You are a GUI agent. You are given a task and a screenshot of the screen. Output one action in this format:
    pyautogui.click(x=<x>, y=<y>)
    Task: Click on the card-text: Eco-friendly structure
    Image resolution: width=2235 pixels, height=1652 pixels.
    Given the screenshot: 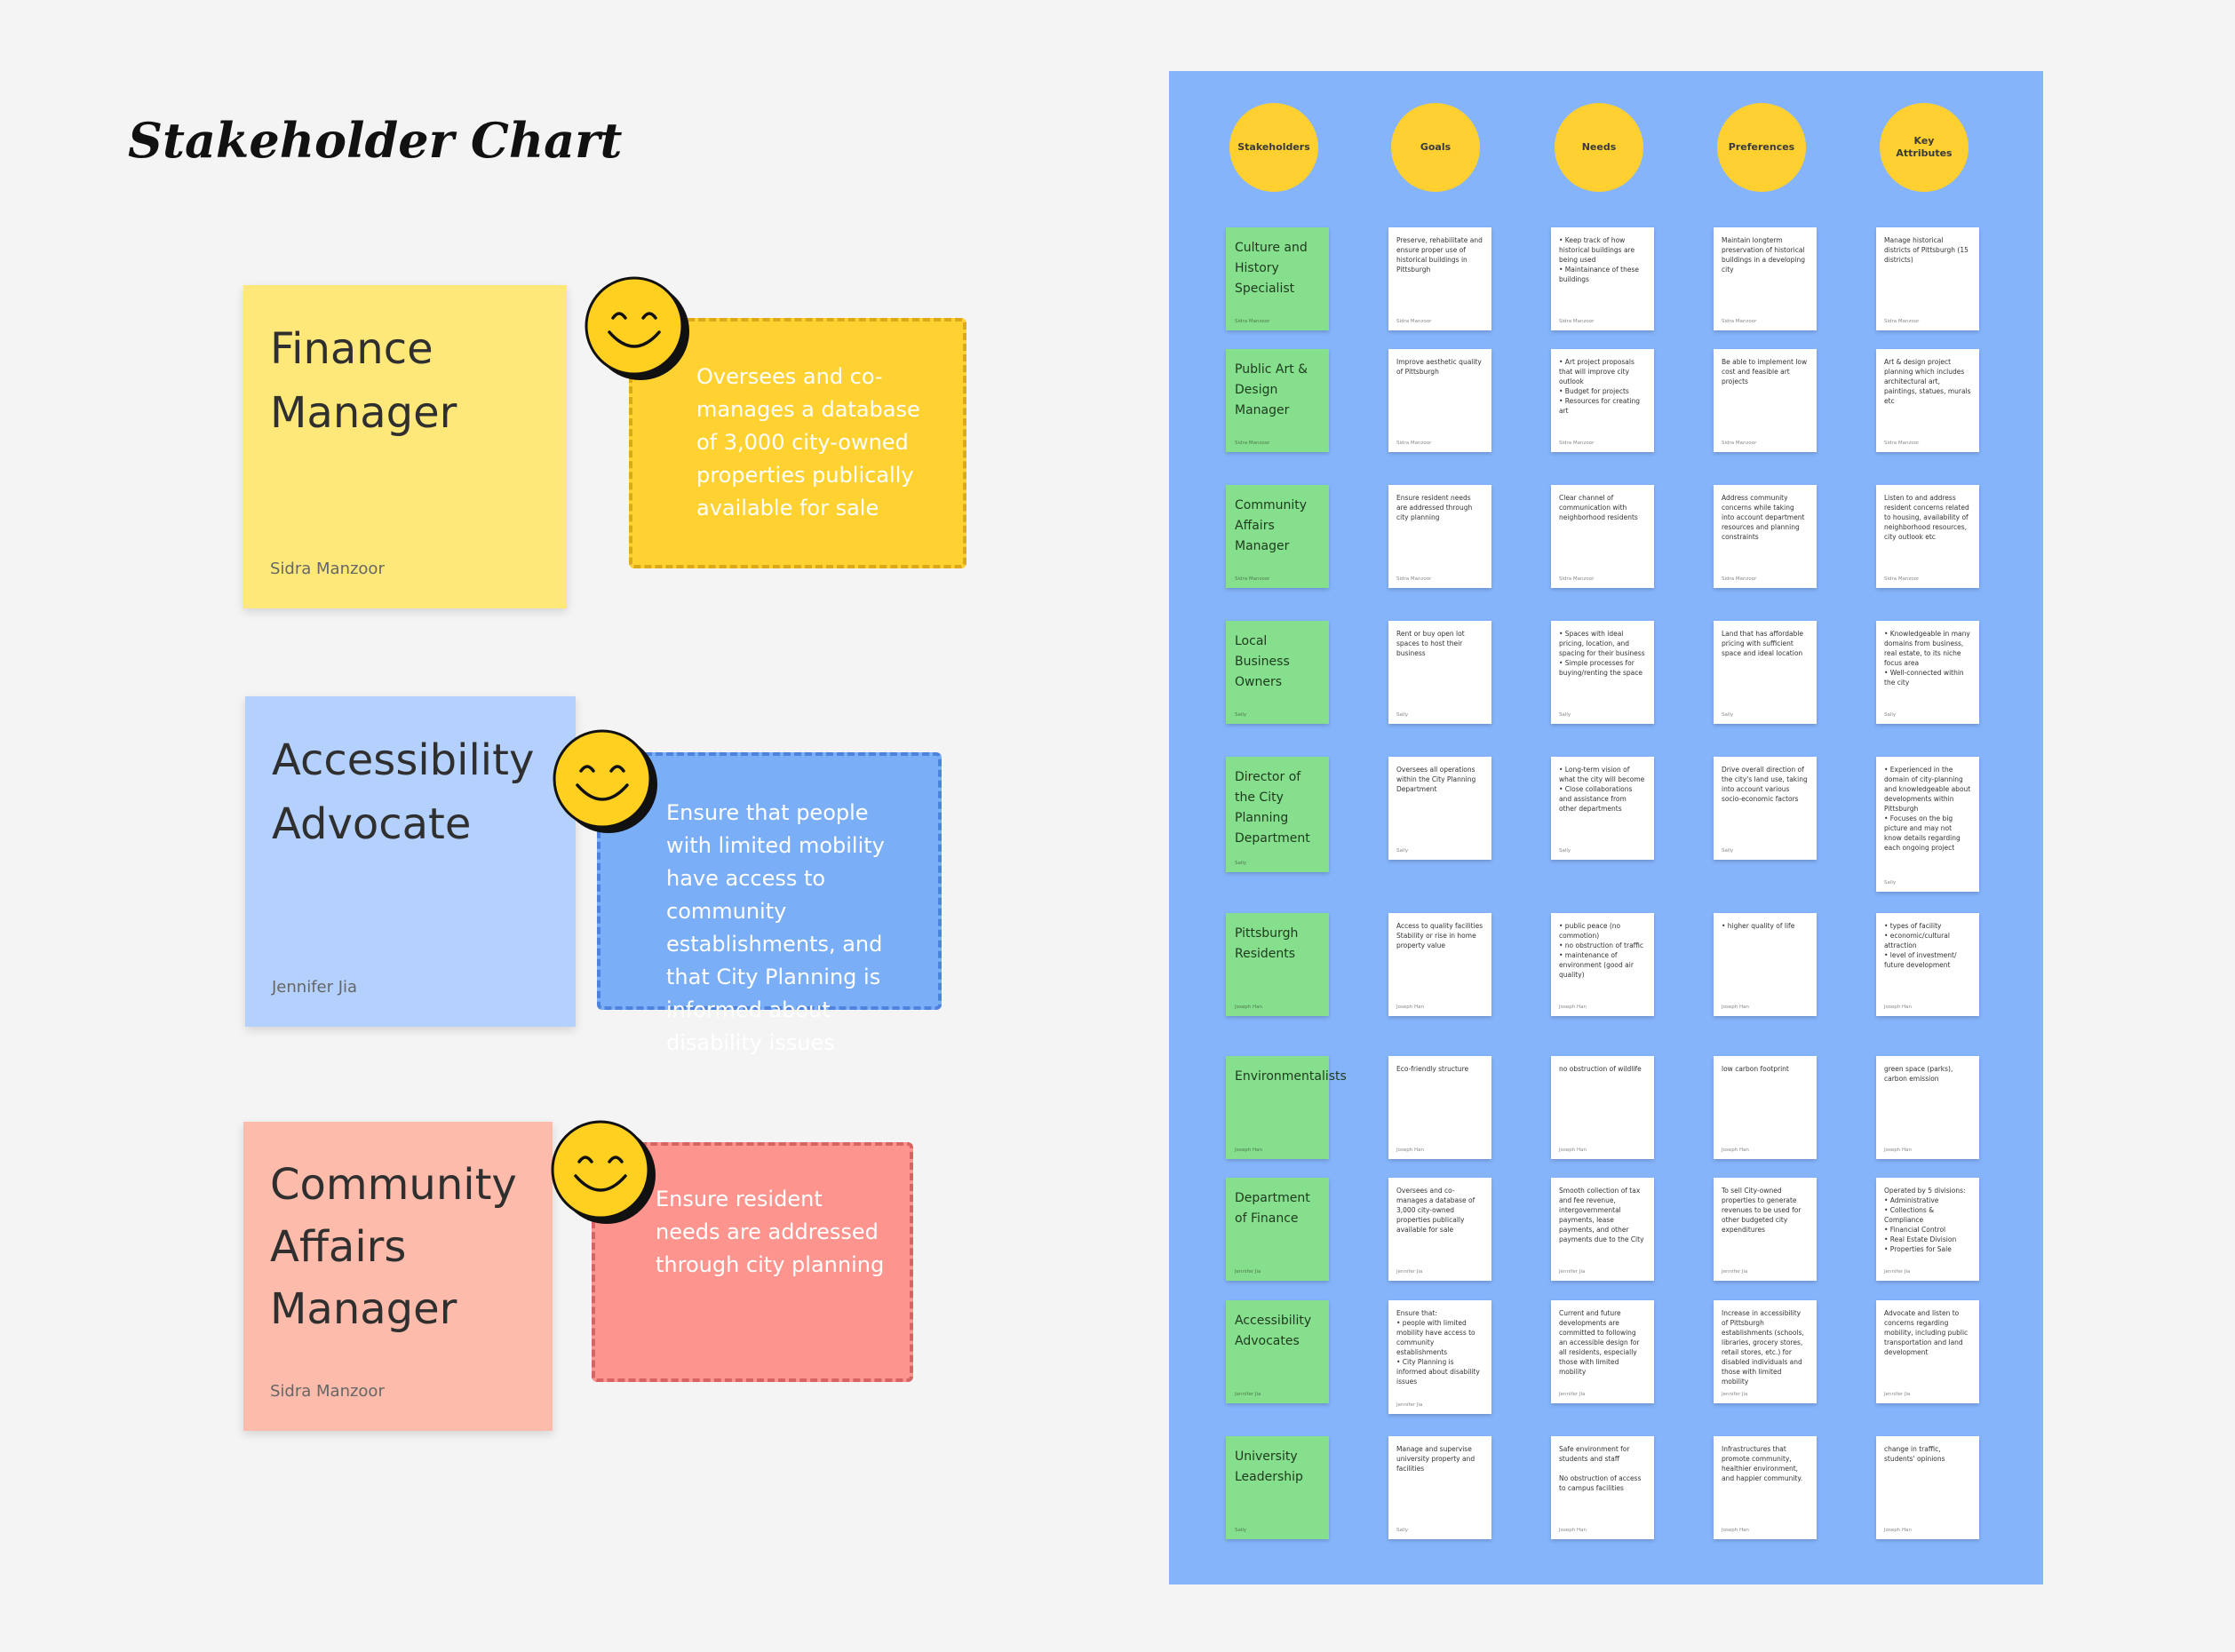 What is the action you would take?
    pyautogui.click(x=1432, y=1069)
    